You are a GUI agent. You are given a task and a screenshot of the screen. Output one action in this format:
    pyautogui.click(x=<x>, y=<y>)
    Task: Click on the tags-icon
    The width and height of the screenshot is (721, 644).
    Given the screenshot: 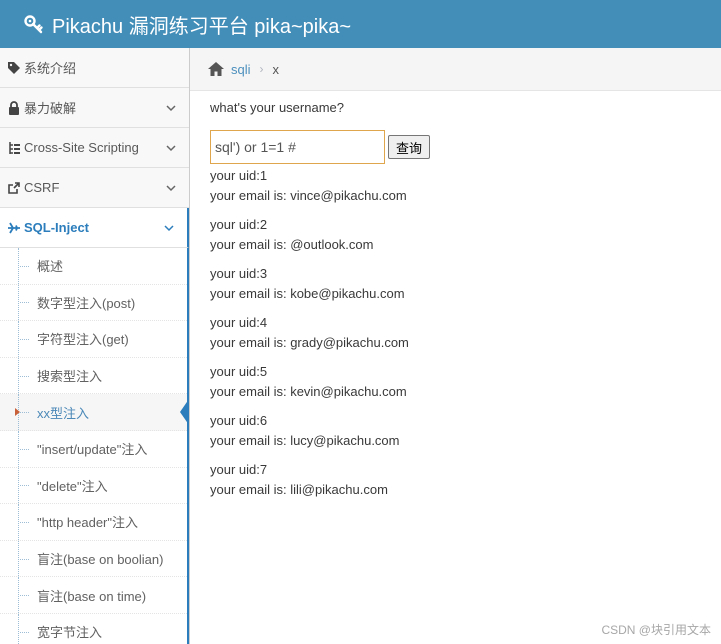 What is the action you would take?
    pyautogui.click(x=14, y=68)
    